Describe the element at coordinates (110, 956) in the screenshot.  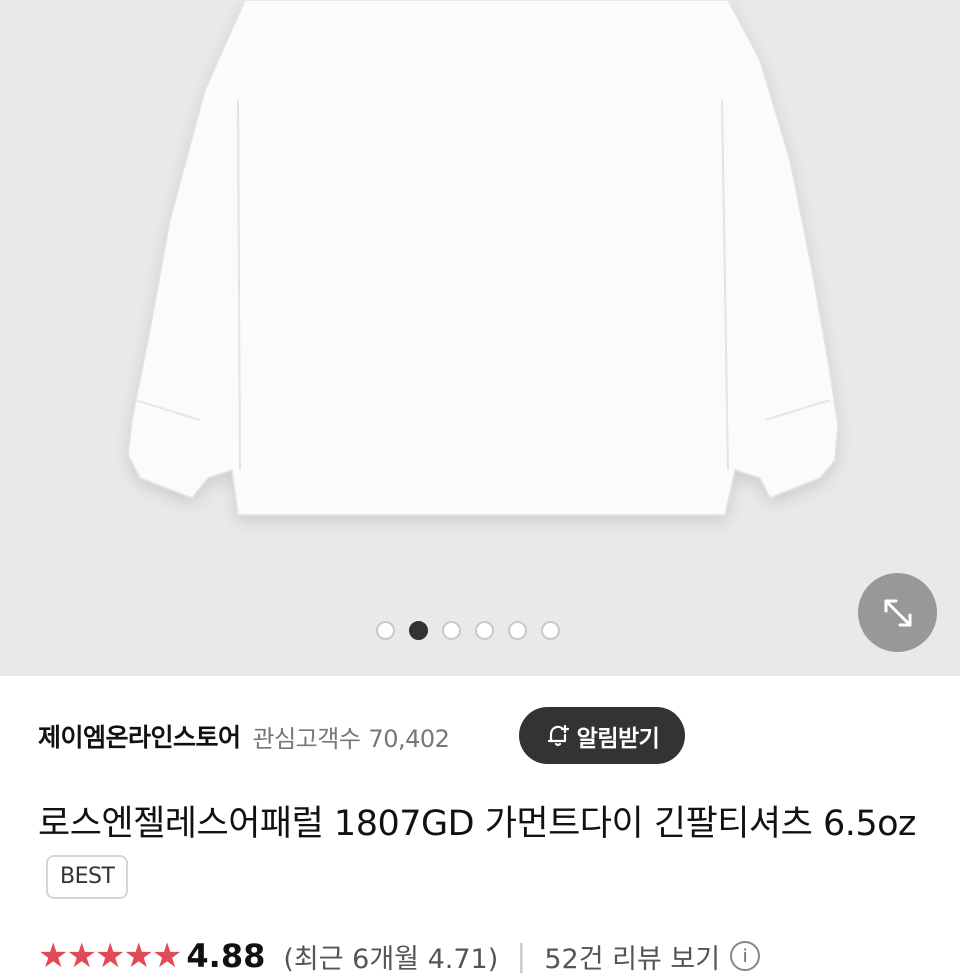
I see `rating-stars: ★★★★★` at that location.